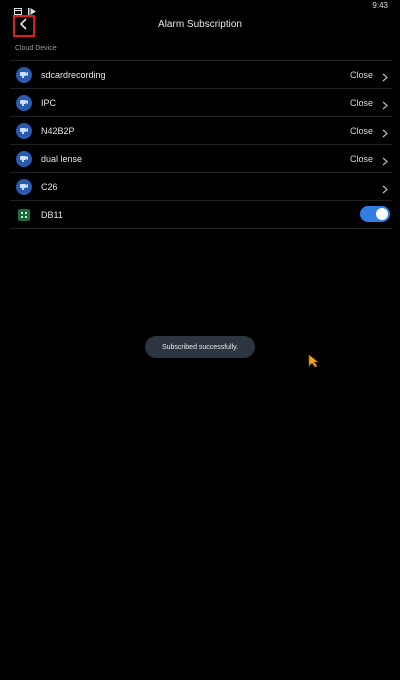 This screenshot has width=400, height=680. I want to click on section-label: Cloud Device, so click(36, 48).